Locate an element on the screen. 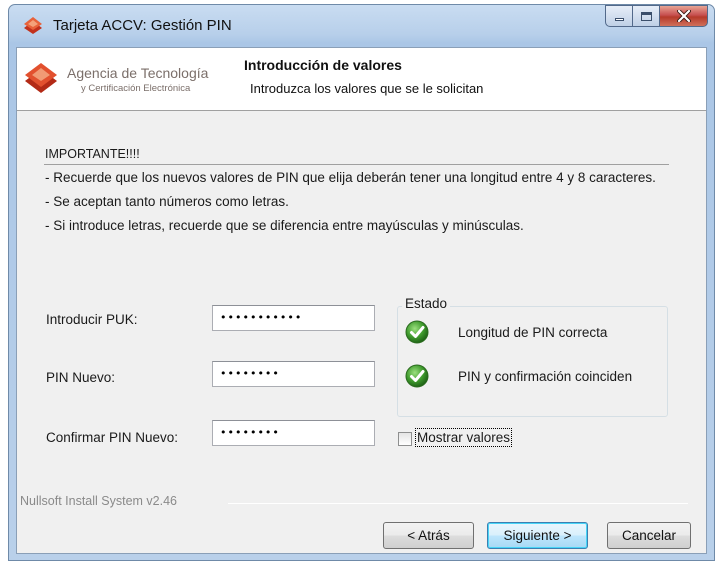 Image resolution: width=723 pixels, height=565 pixels. minimize-button is located at coordinates (619, 16).